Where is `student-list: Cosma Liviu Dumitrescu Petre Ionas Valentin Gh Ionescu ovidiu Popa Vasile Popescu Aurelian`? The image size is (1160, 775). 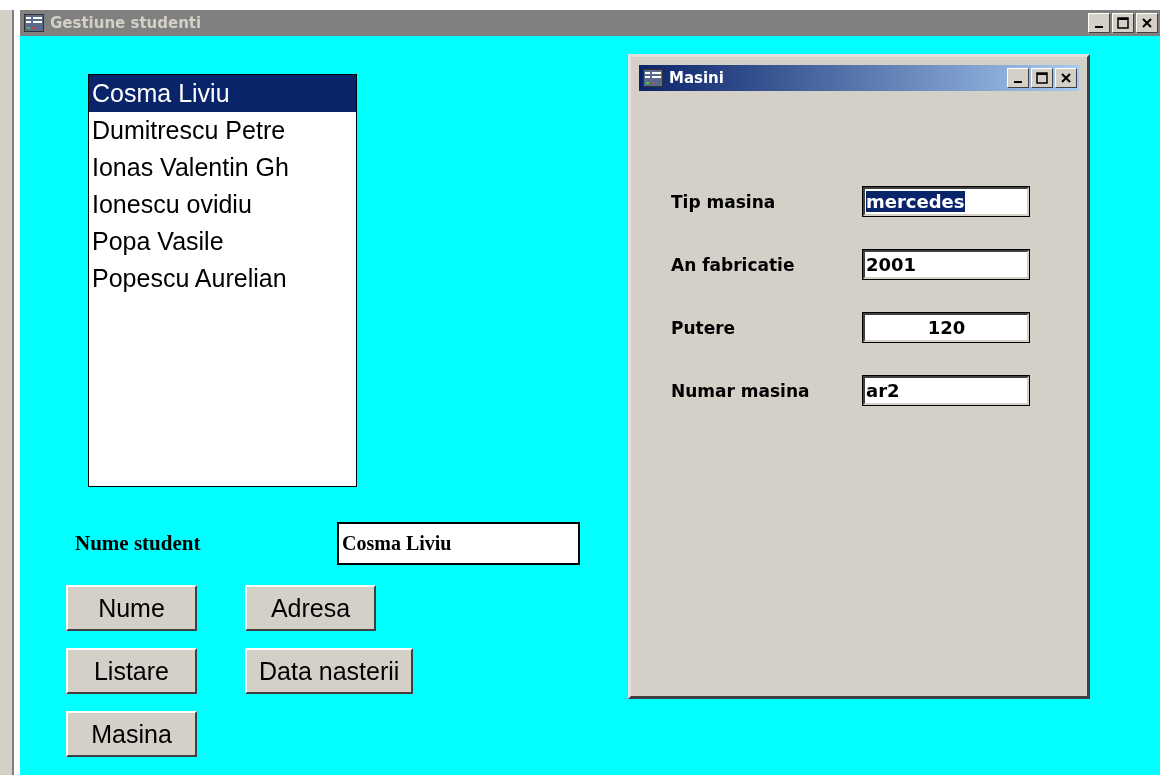 student-list: Cosma Liviu Dumitrescu Petre Ionas Valentin Gh Ionescu ovidiu Popa Vasile Popescu Aurelian is located at coordinates (222, 280).